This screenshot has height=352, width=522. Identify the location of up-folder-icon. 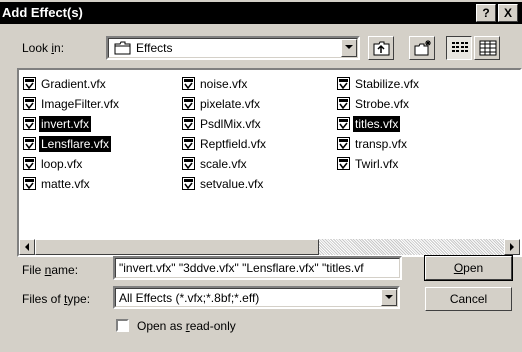
(381, 48).